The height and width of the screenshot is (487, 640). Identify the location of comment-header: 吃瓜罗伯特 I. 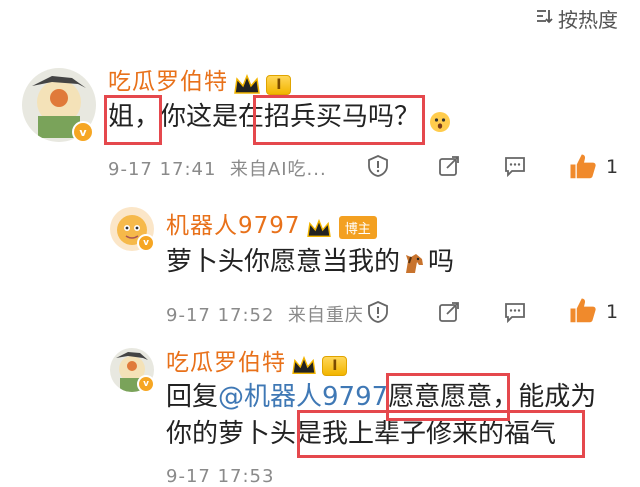
(200, 79).